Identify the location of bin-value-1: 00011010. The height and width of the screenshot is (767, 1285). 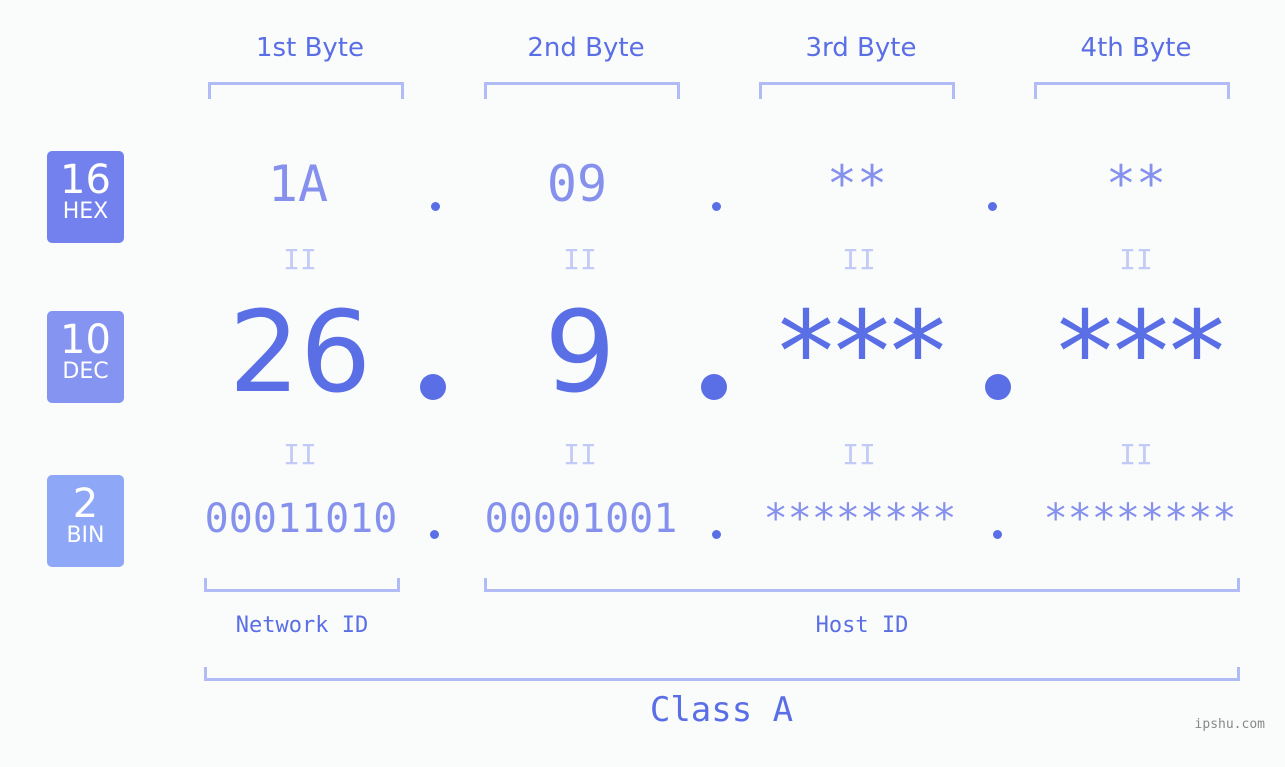
(301, 519).